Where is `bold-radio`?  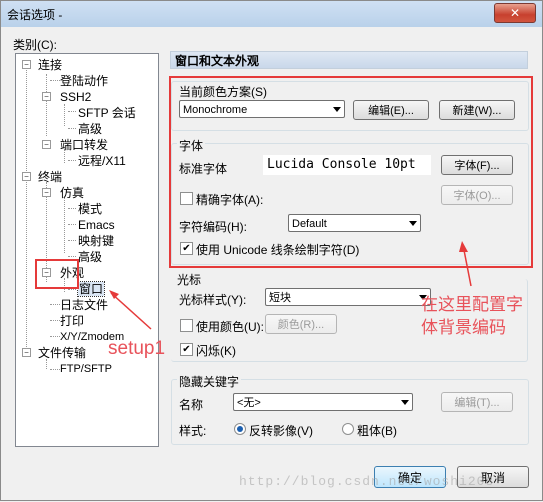 bold-radio is located at coordinates (348, 429).